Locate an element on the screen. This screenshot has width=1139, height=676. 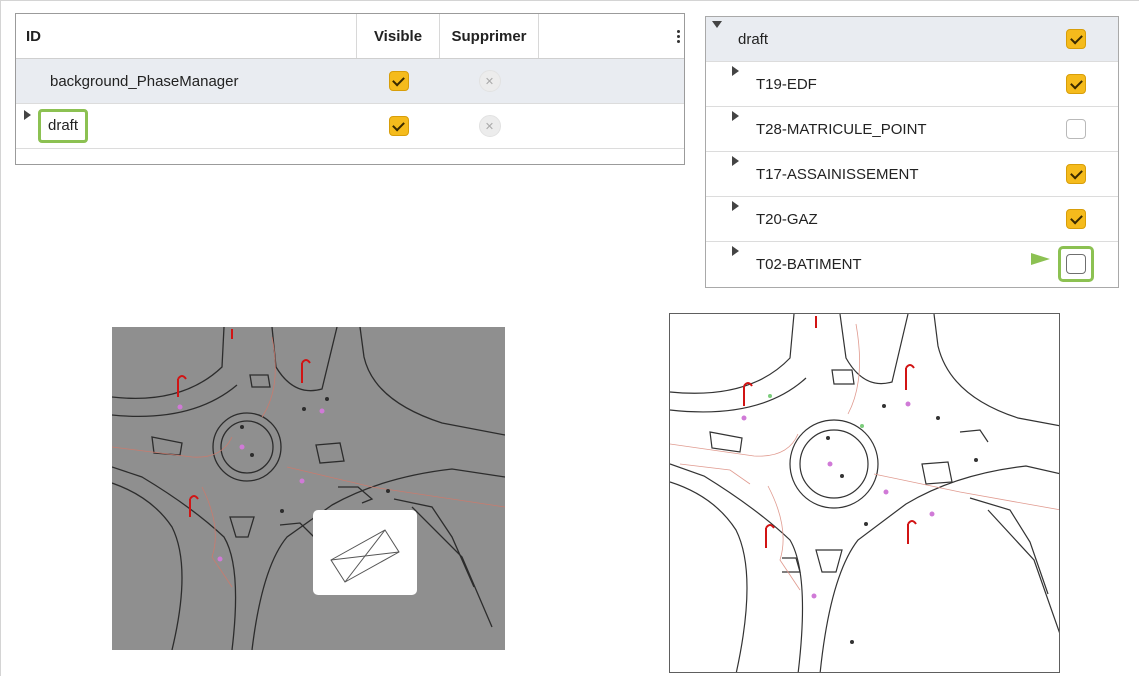
layer-id-cell: background_PhaseManager is located at coordinates (186, 81).